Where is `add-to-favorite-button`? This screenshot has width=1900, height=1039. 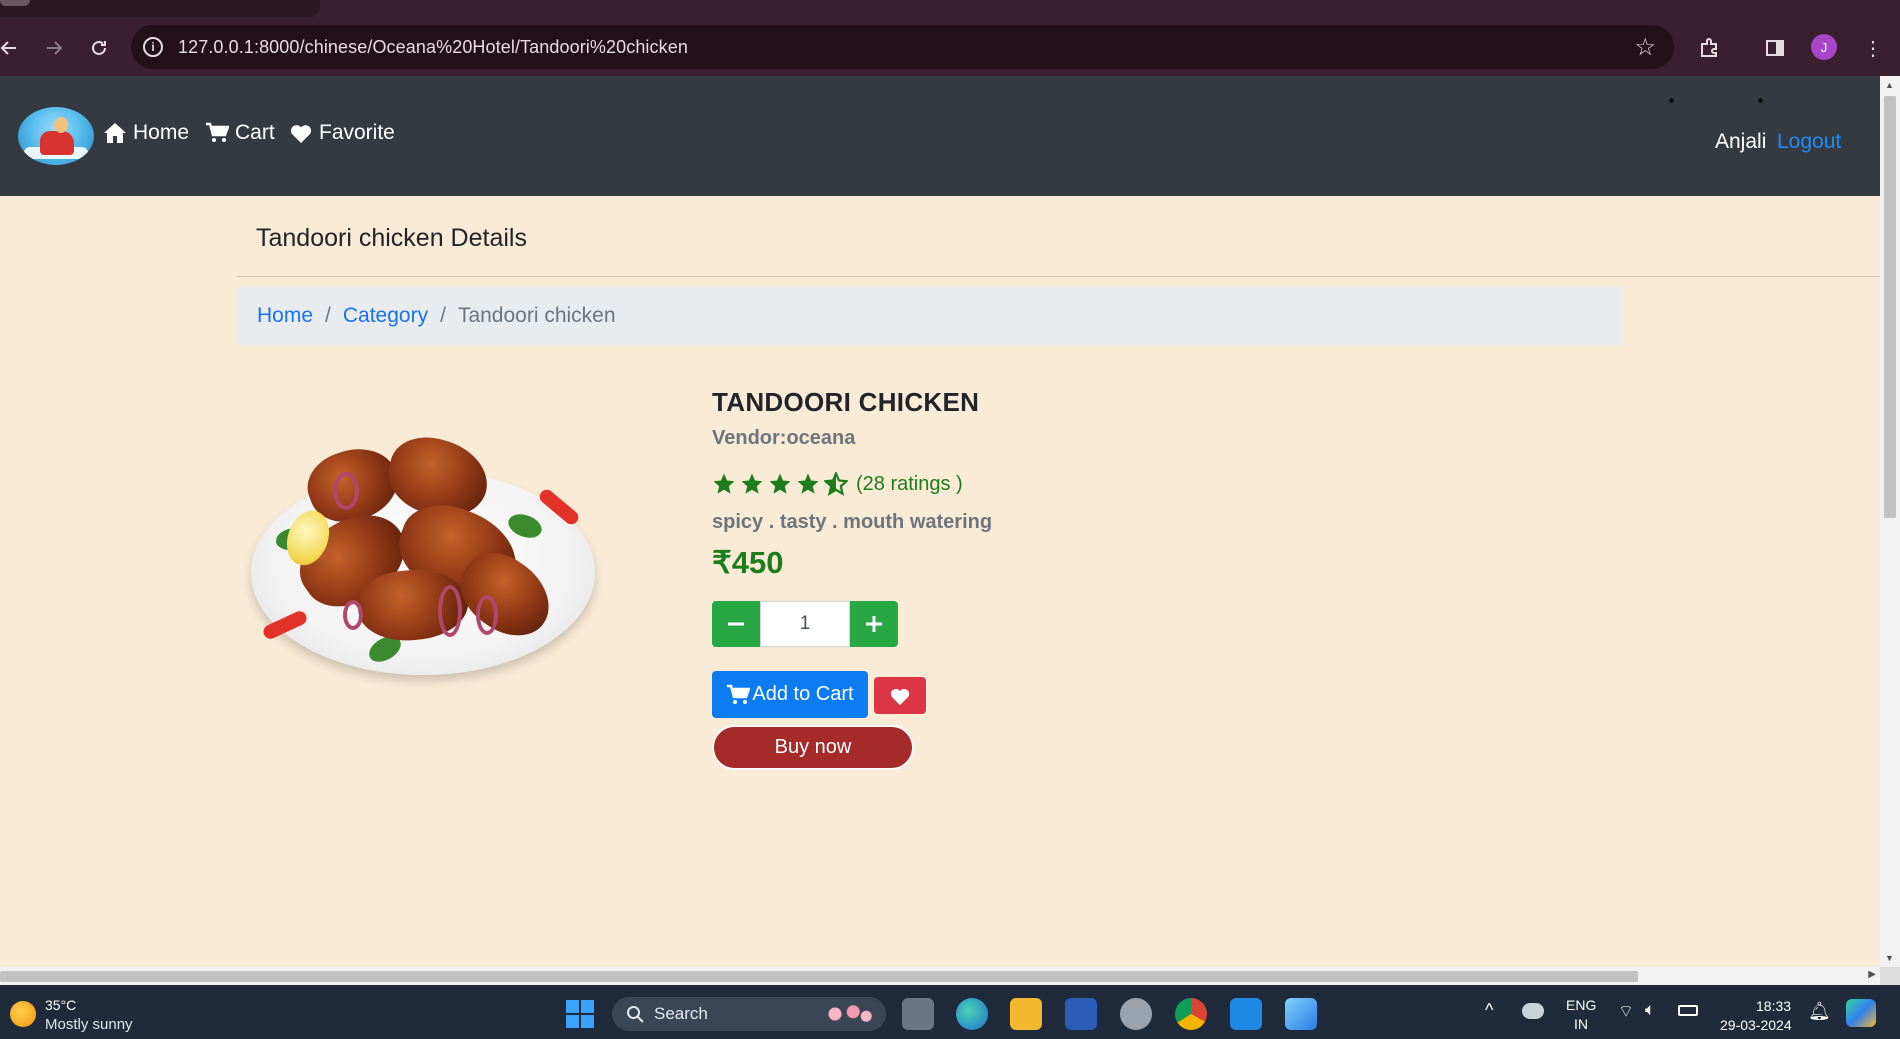
add-to-favorite-button is located at coordinates (900, 695).